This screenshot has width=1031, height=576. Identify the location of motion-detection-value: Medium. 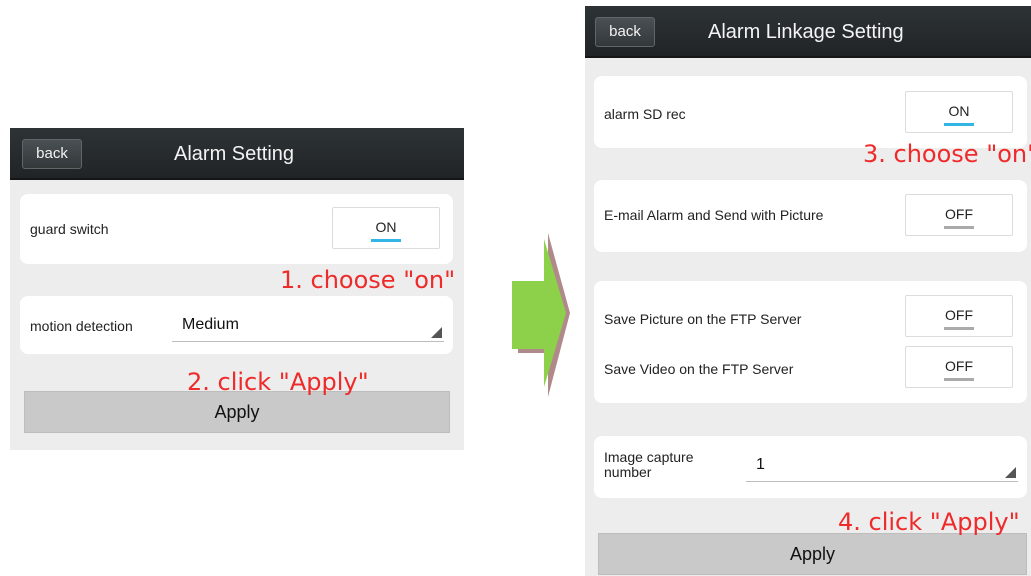
(210, 324).